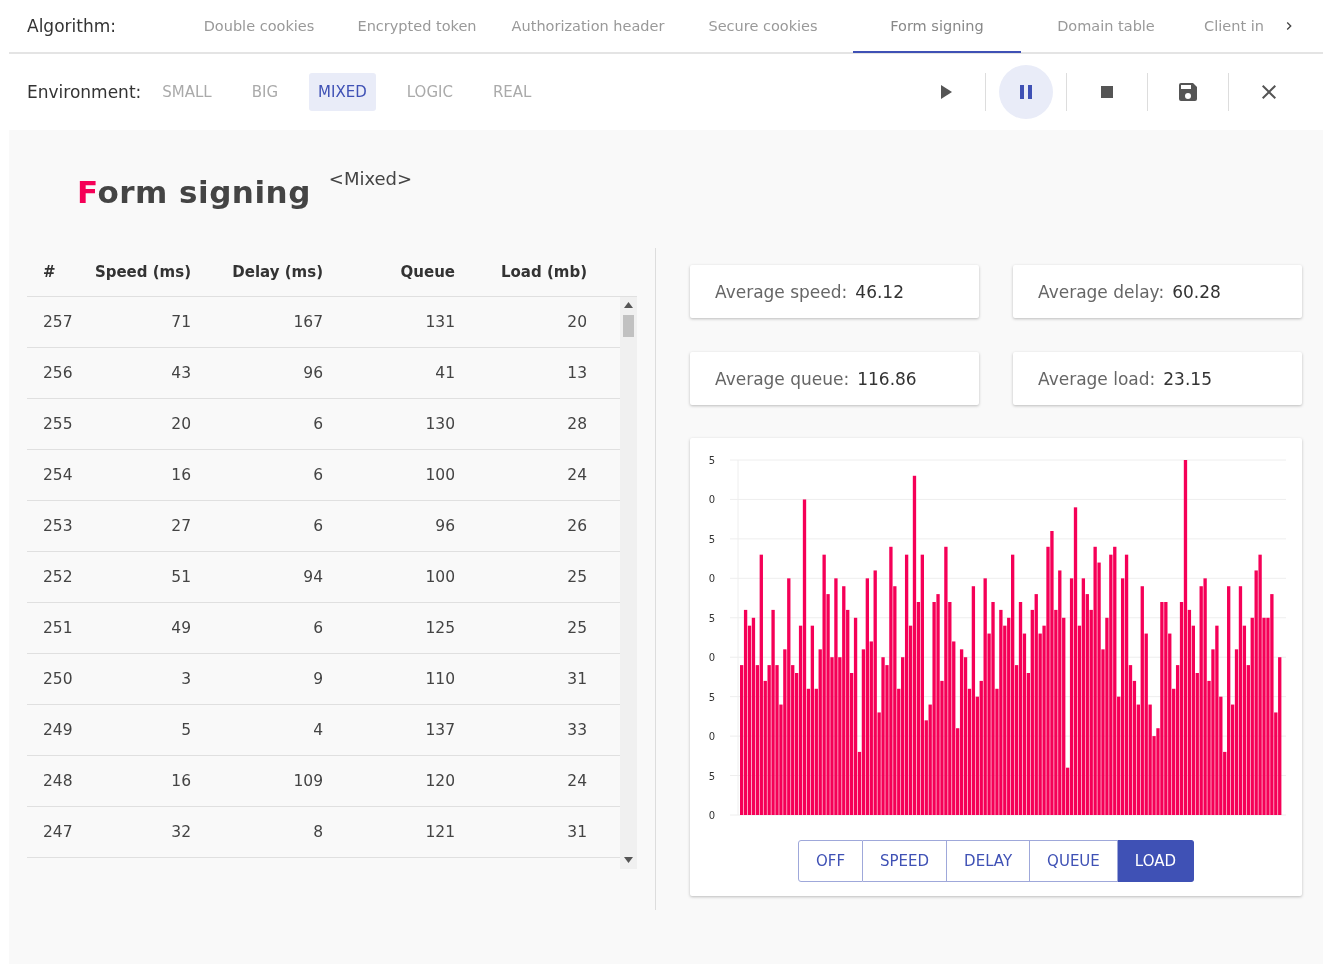 This screenshot has height=964, width=1323. I want to click on table-cell-text: 110, so click(440, 679).